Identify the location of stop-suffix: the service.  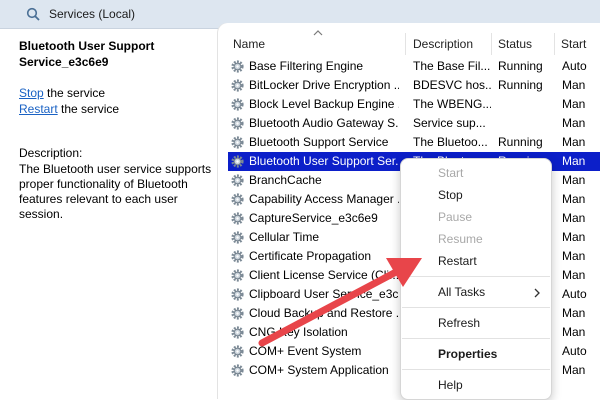
(74, 93).